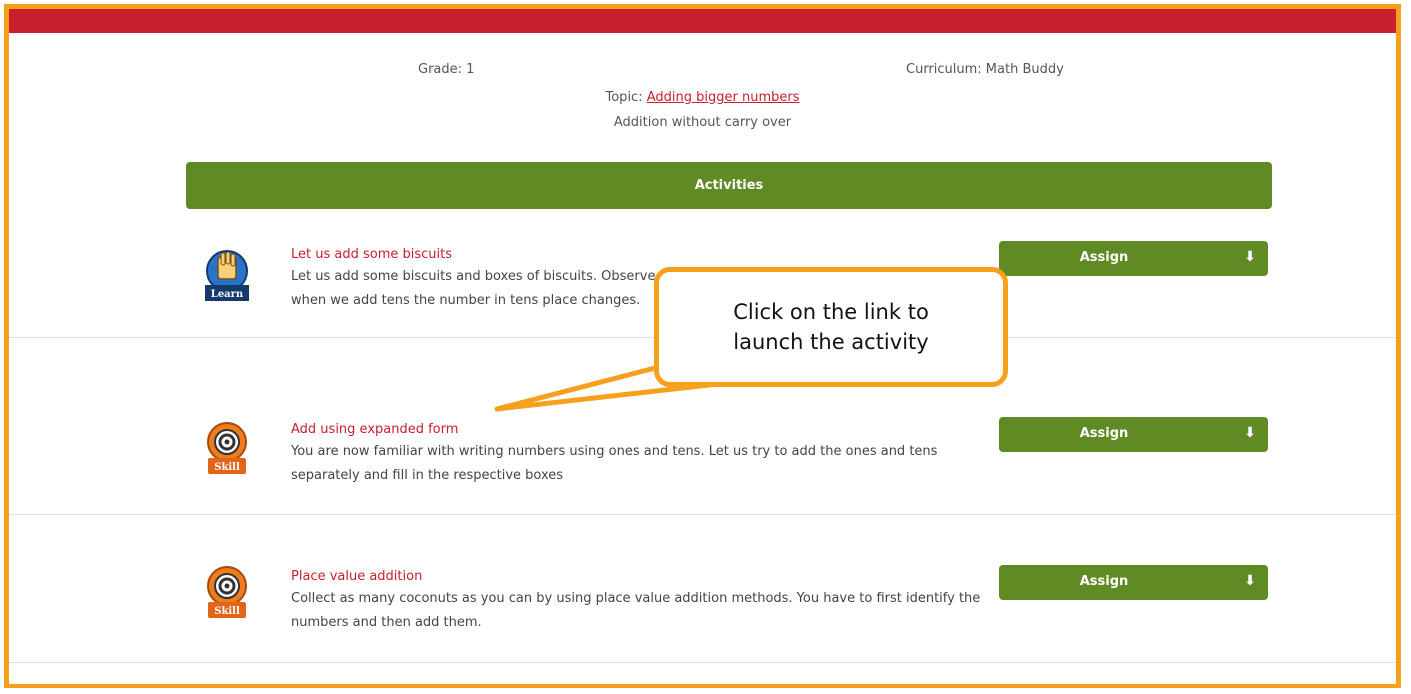 Image resolution: width=1411 pixels, height=694 pixels. What do you see at coordinates (227, 275) in the screenshot?
I see `learn-hand-icon: Learn` at bounding box center [227, 275].